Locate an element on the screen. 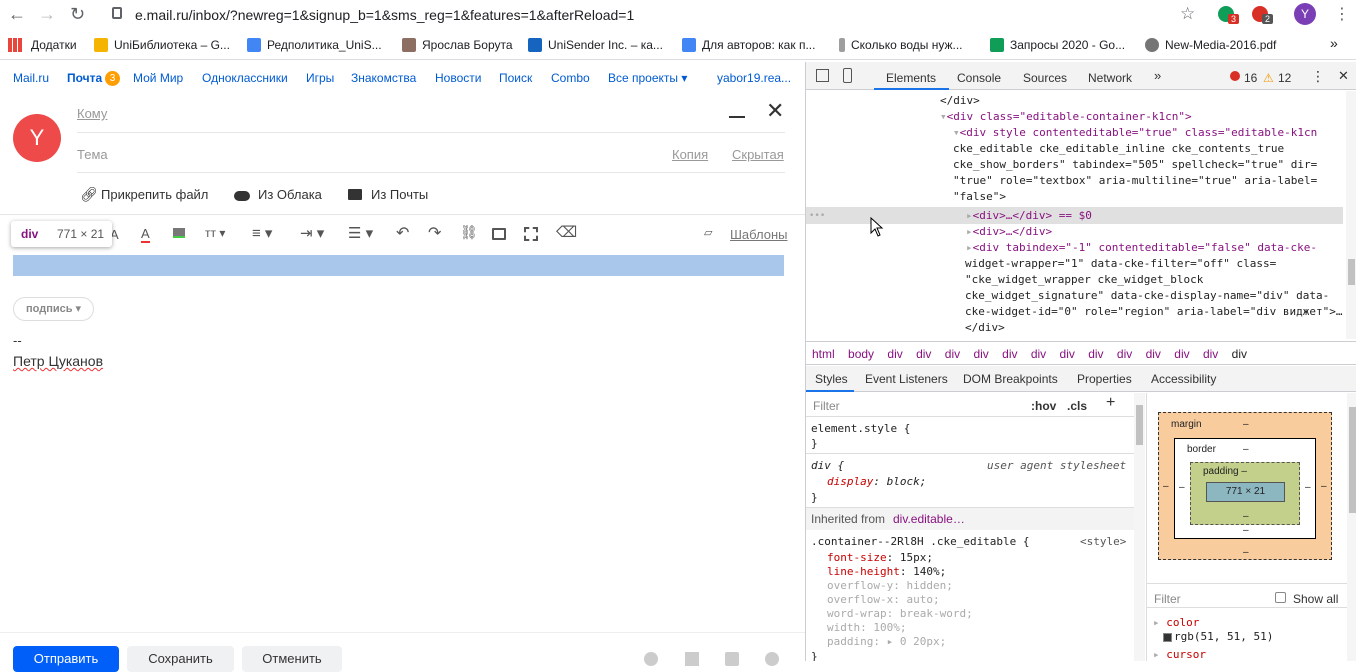 This screenshot has width=1356, height=672. styles-filter-input: Filter is located at coordinates (826, 406).